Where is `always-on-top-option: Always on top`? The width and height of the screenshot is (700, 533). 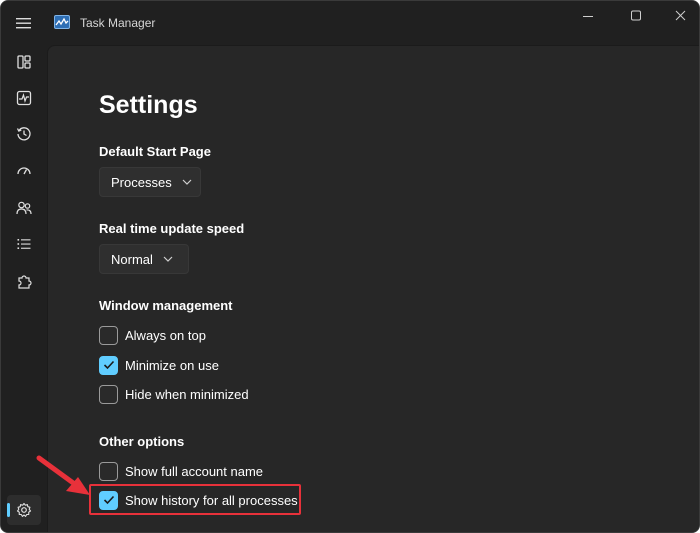 always-on-top-option: Always on top is located at coordinates (152, 335).